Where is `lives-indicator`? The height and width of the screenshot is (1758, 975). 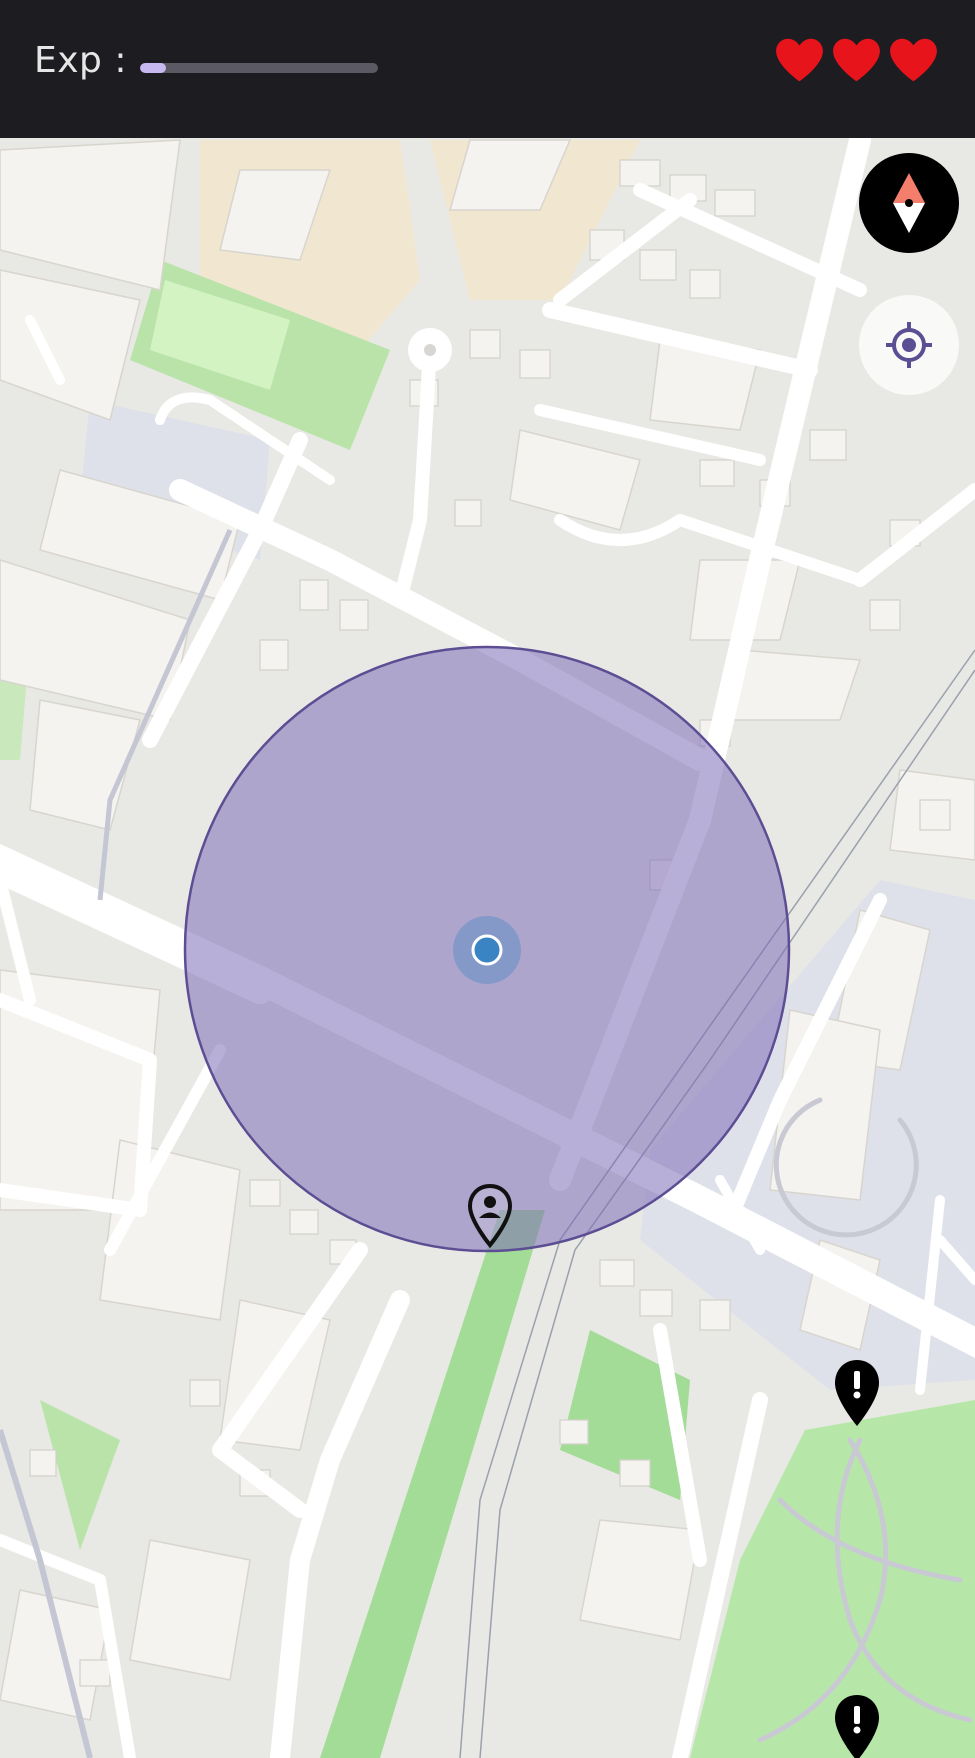
lives-indicator is located at coordinates (856, 60).